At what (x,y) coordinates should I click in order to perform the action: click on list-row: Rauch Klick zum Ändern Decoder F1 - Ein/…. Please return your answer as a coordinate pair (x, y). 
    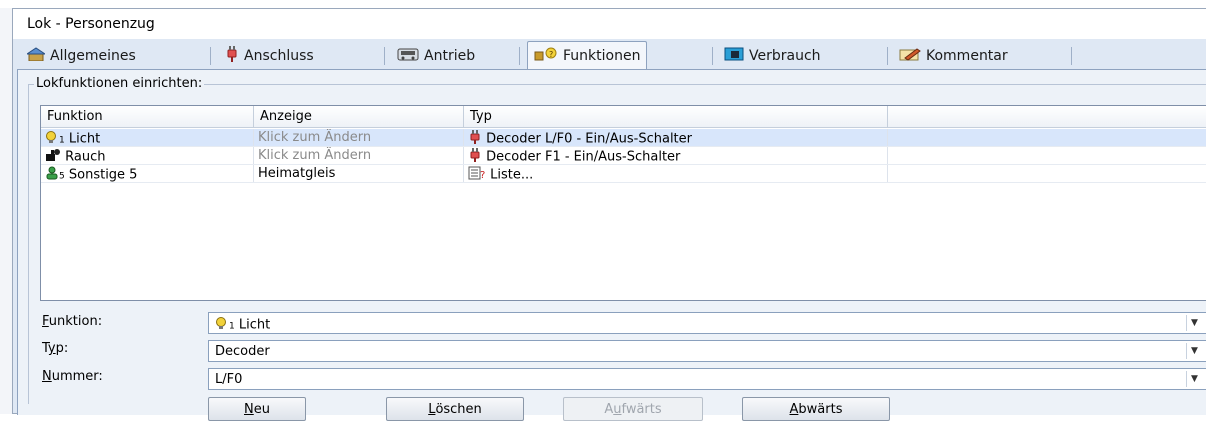
    Looking at the image, I should click on (623, 155).